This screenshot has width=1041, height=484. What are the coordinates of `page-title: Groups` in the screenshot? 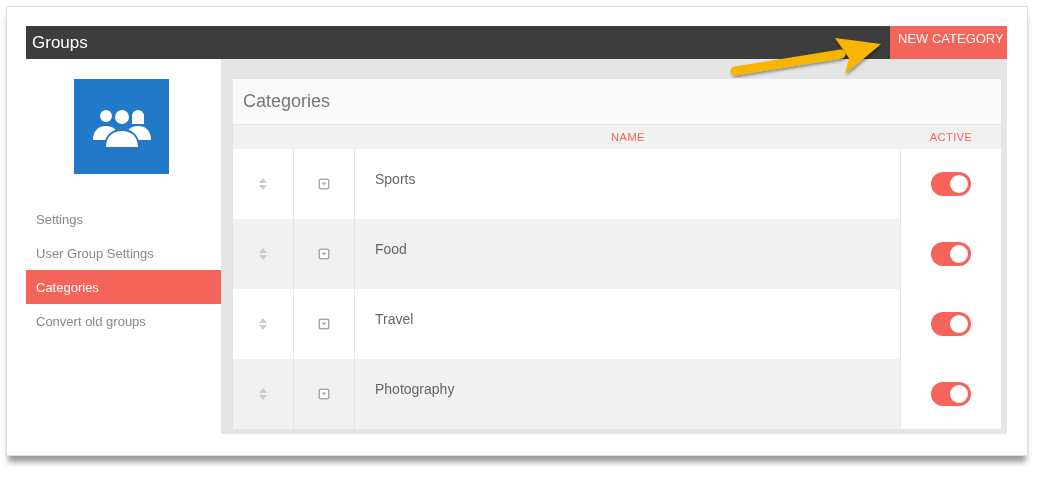 It's located at (60, 42).